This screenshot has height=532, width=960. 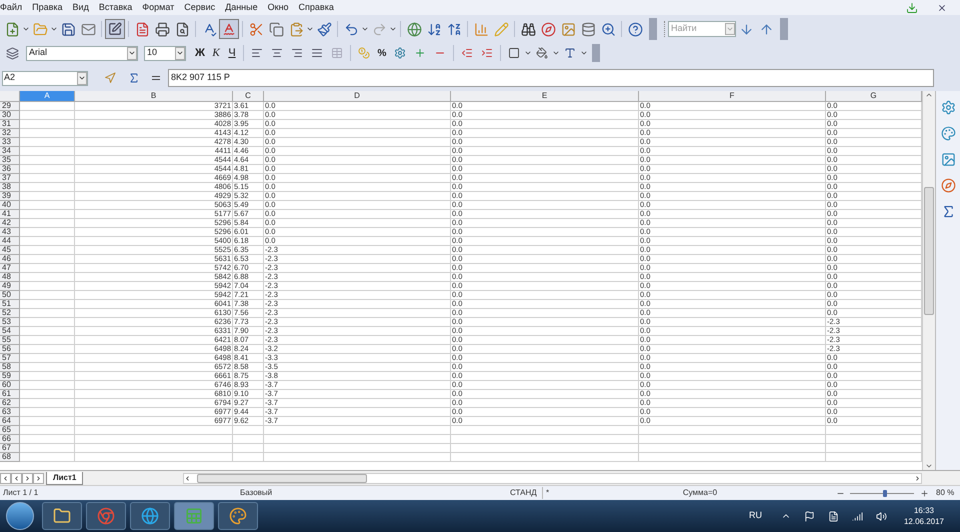 I want to click on row-header: 43, so click(x=10, y=232).